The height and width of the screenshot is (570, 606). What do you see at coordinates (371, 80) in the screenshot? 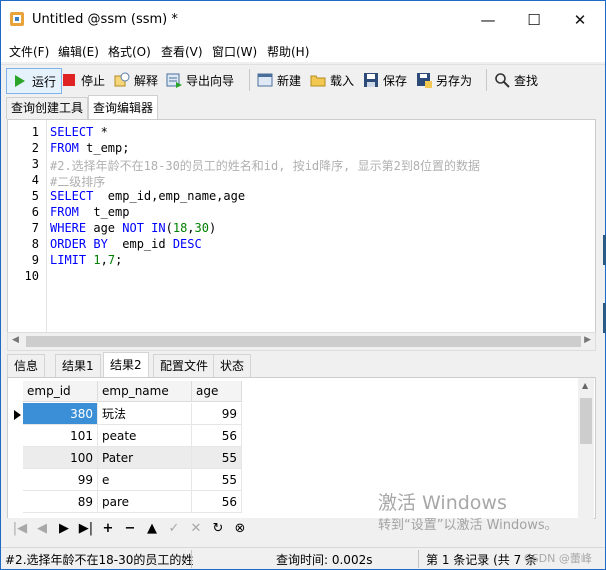
I see `save-icon` at bounding box center [371, 80].